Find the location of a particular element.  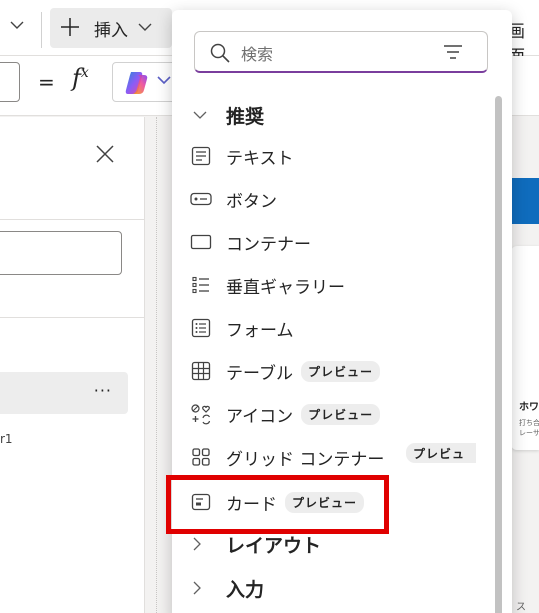

insert-button-label: 挿入 is located at coordinates (111, 30).